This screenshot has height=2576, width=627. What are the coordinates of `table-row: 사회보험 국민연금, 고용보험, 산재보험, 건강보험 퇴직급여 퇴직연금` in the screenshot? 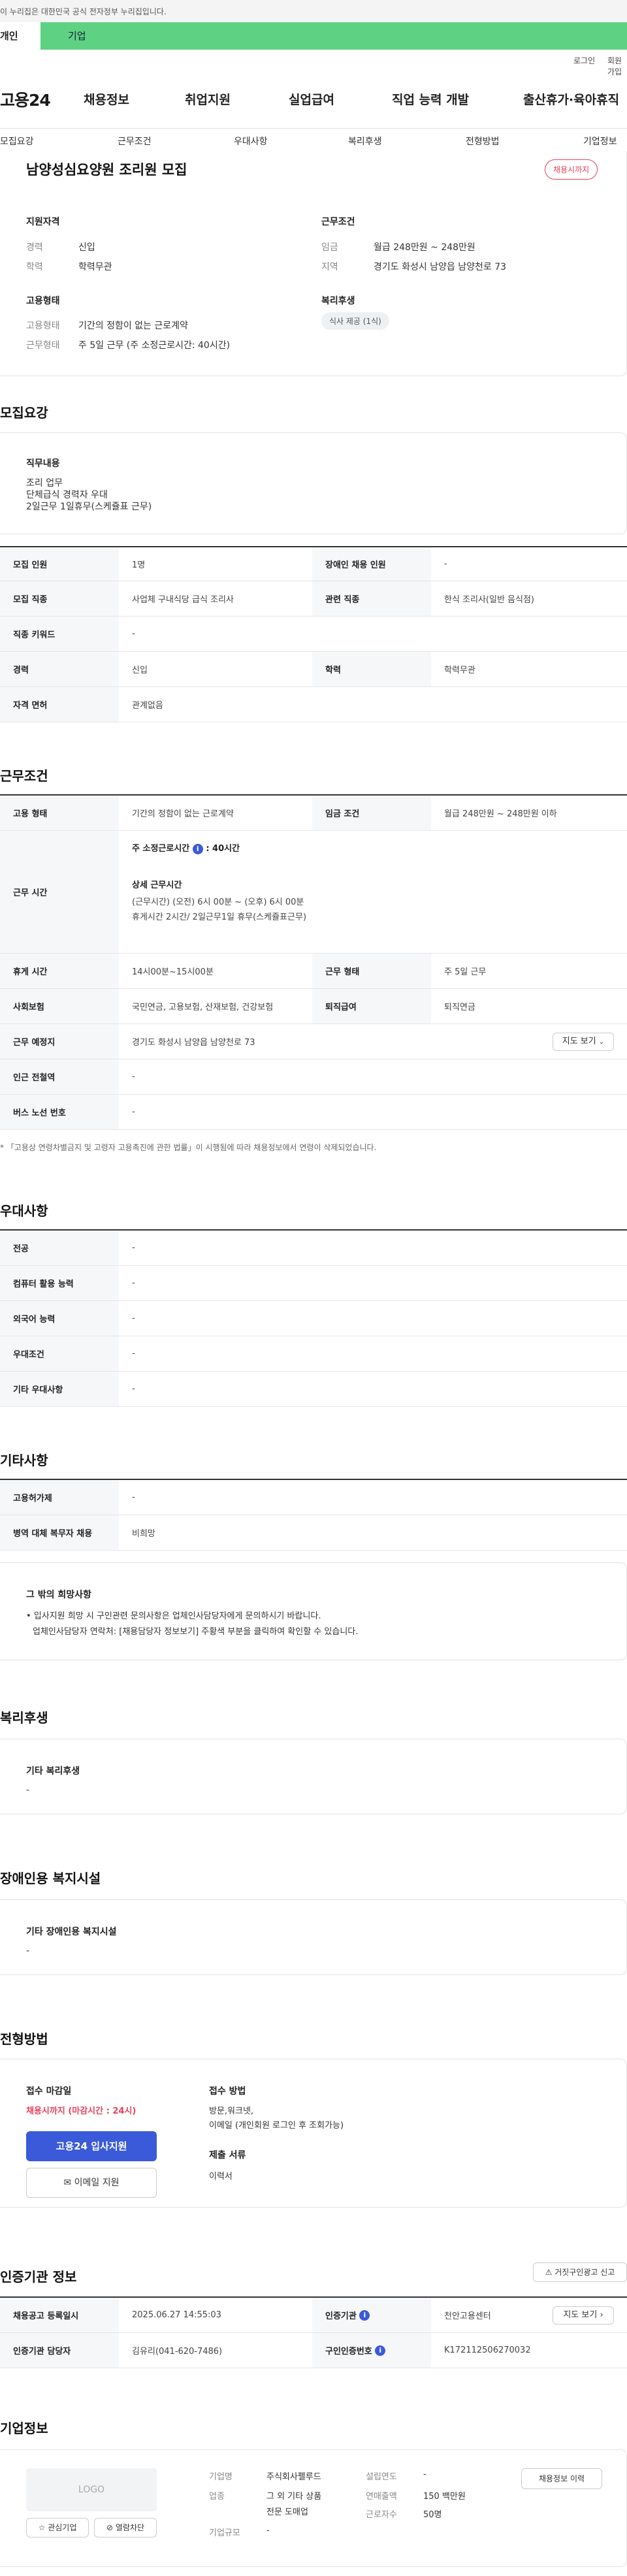 It's located at (313, 1006).